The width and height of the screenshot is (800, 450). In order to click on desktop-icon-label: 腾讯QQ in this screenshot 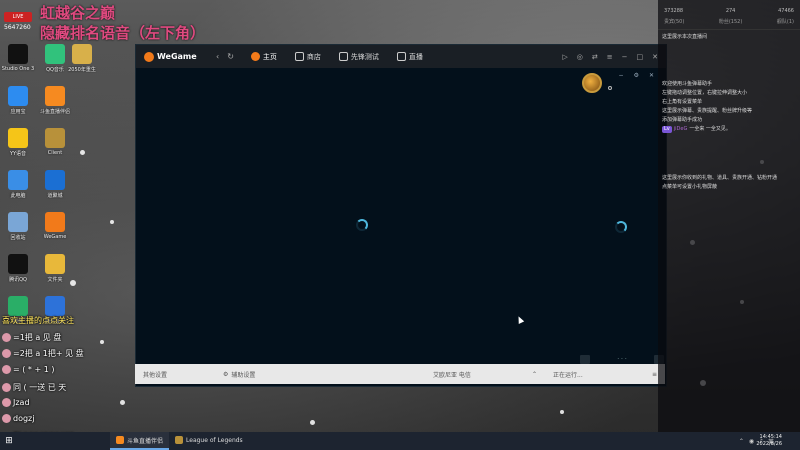, I will do `click(18, 280)`.